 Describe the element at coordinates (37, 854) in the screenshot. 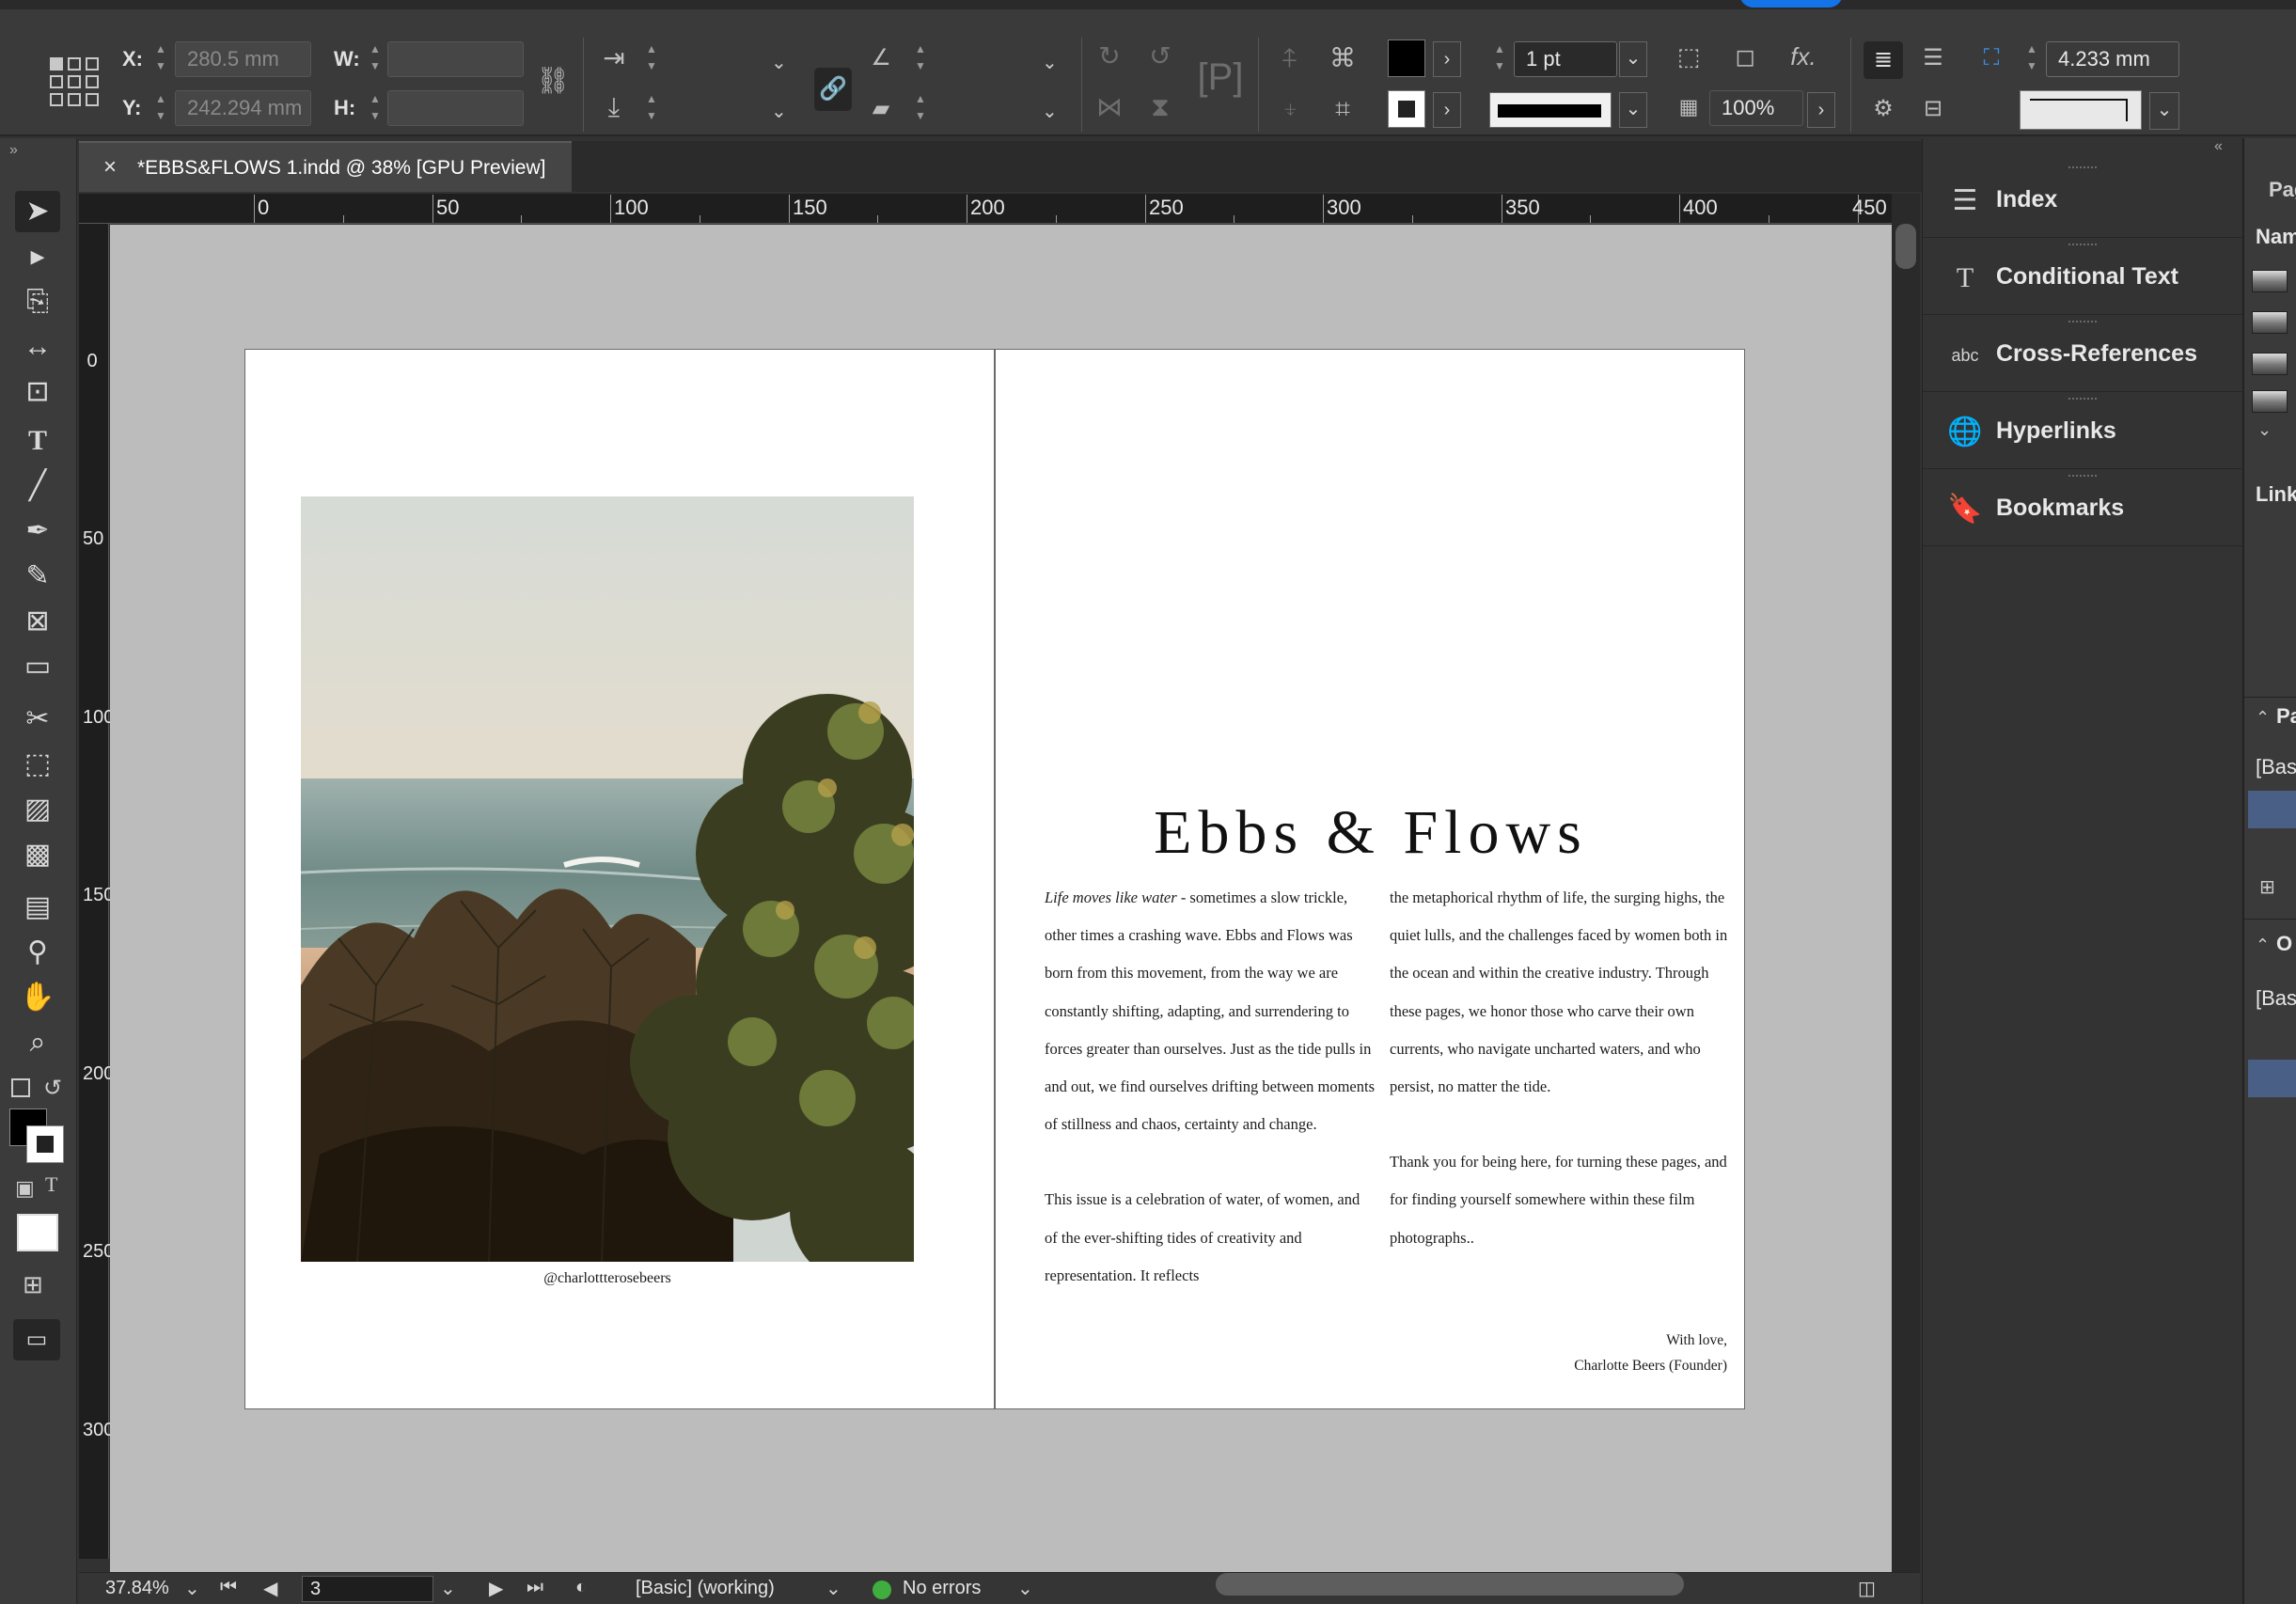

I see `gradient-feather-tool-icon: ▩` at that location.